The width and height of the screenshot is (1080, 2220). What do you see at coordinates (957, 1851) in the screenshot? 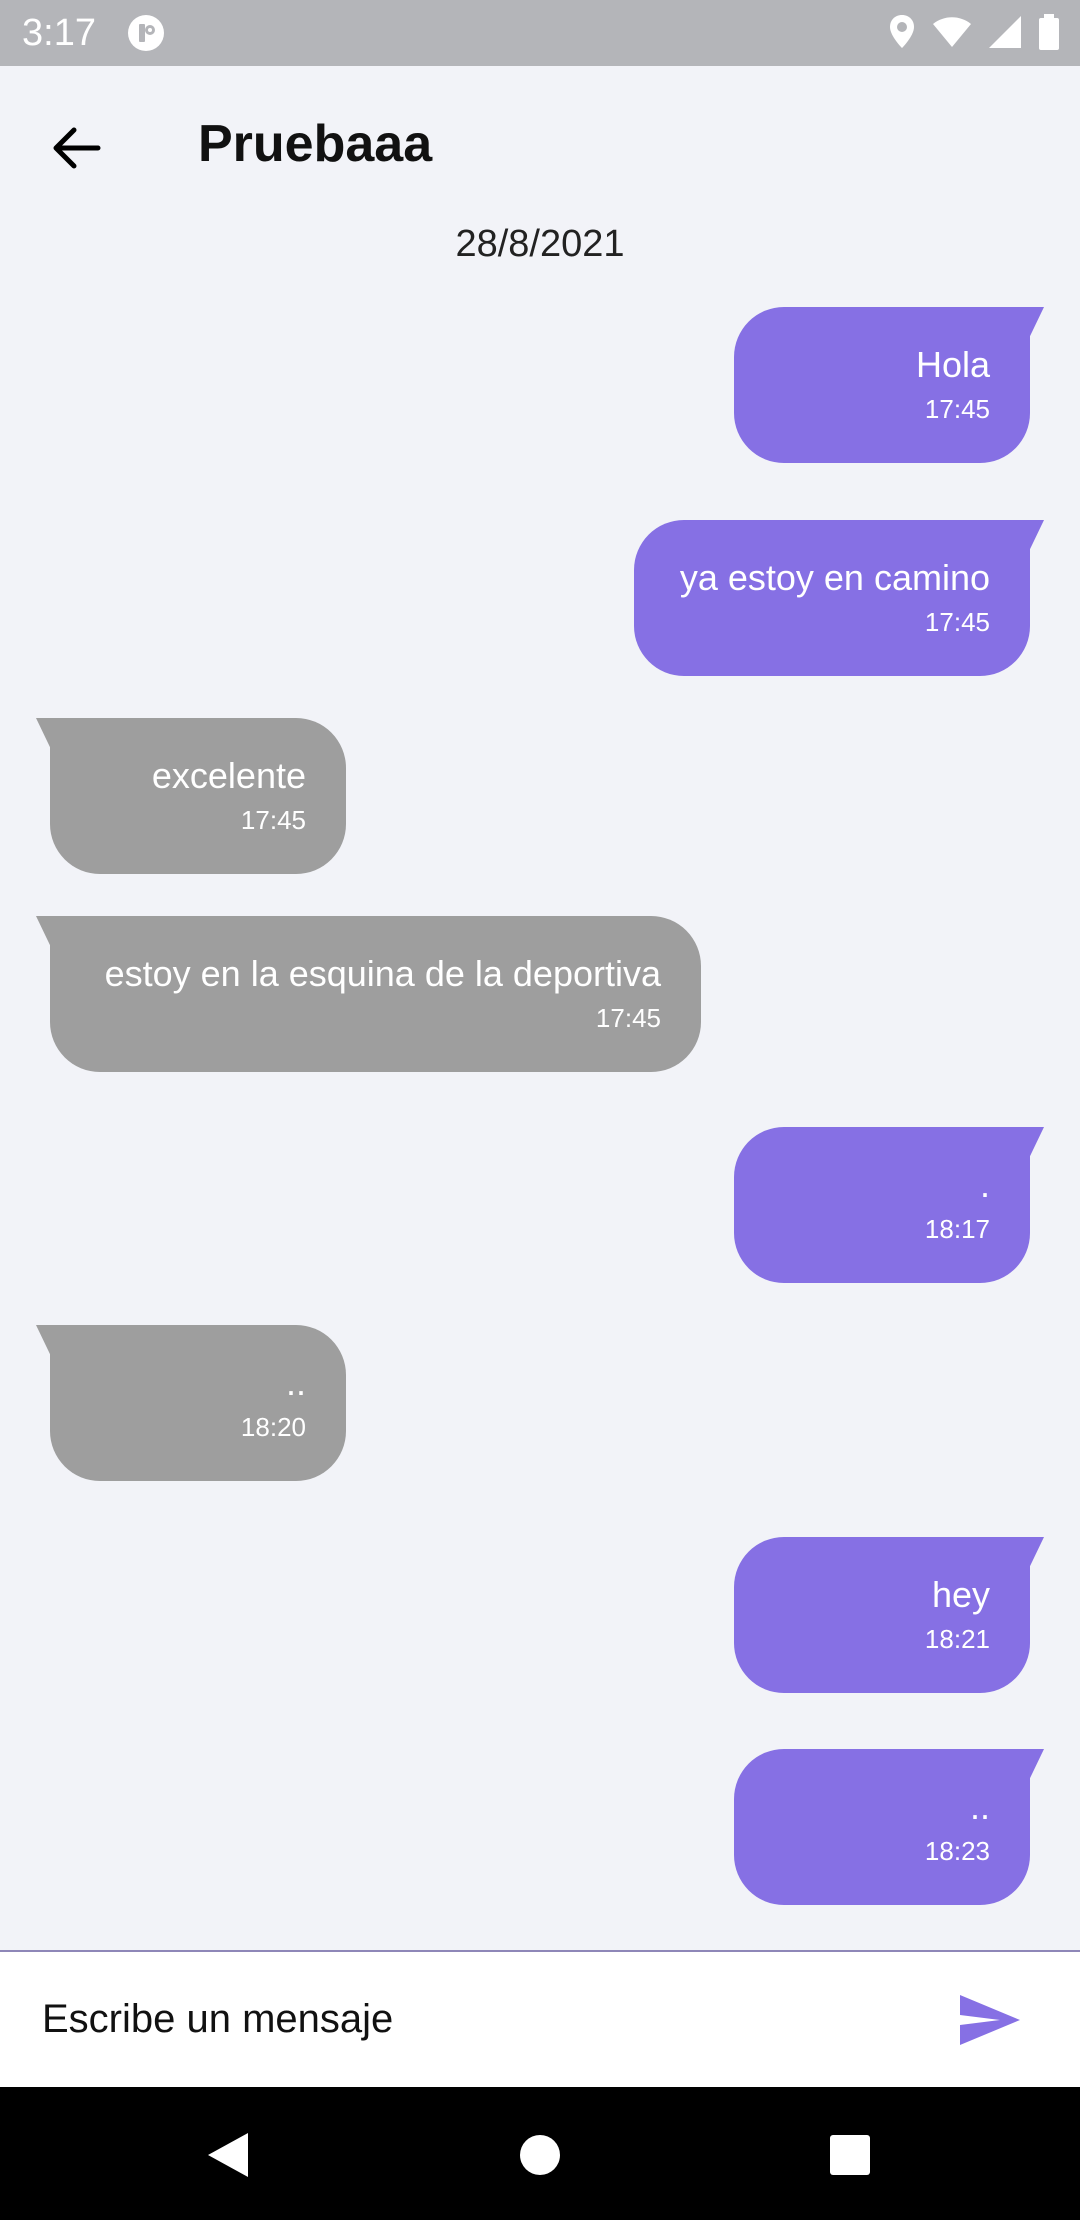
I see `message-time: 18:23` at bounding box center [957, 1851].